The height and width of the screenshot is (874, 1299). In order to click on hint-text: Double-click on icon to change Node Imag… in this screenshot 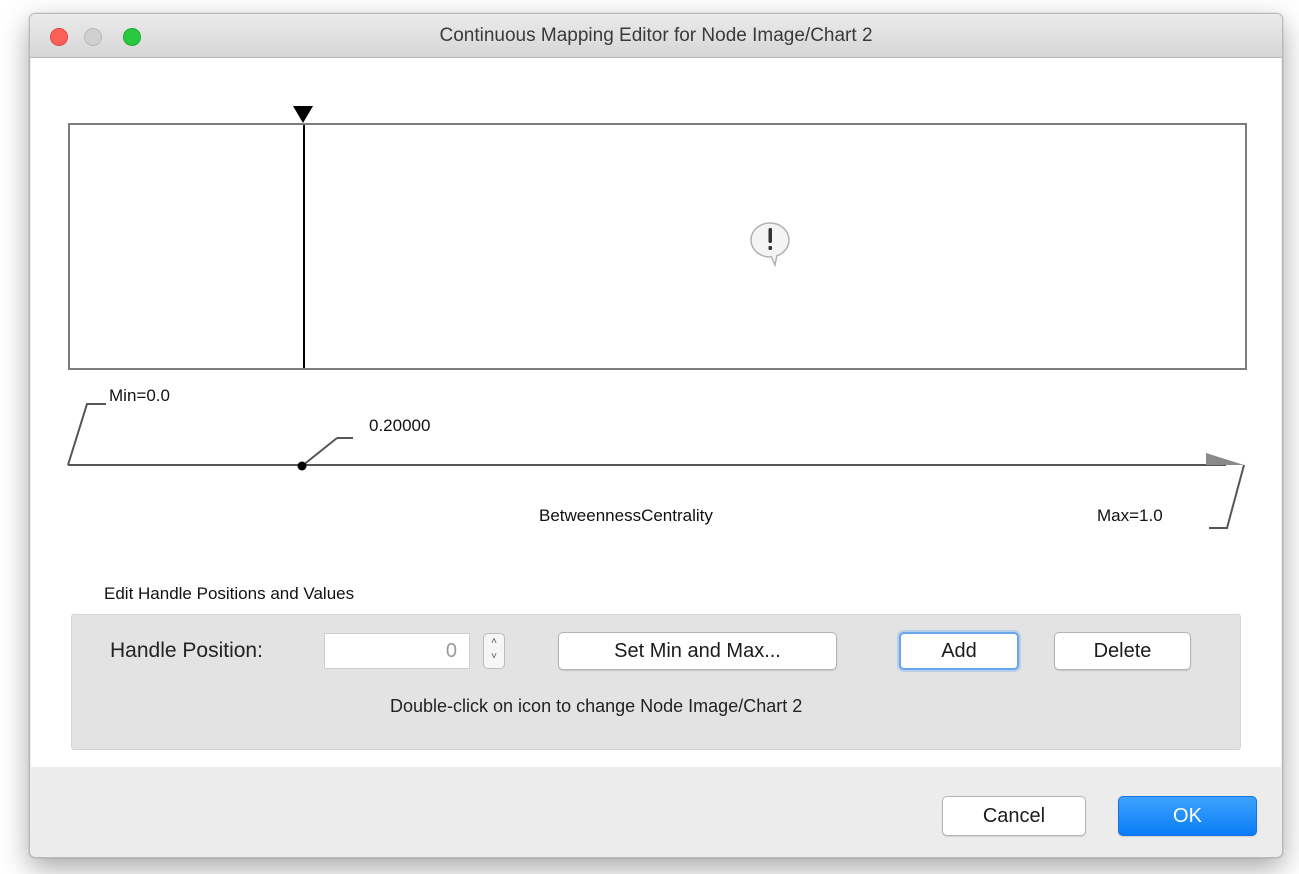, I will do `click(596, 706)`.